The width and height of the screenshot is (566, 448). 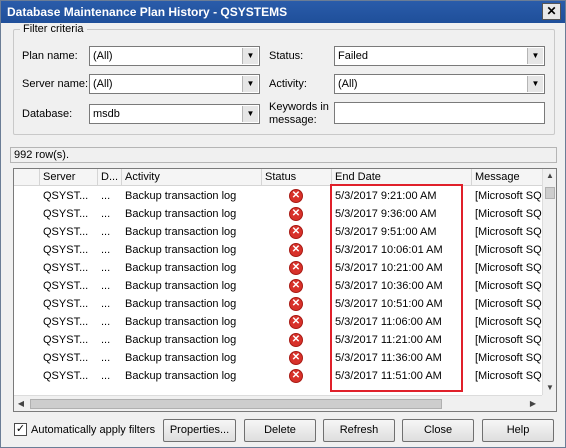 I want to click on database-select: msdb ▼, so click(x=174, y=114).